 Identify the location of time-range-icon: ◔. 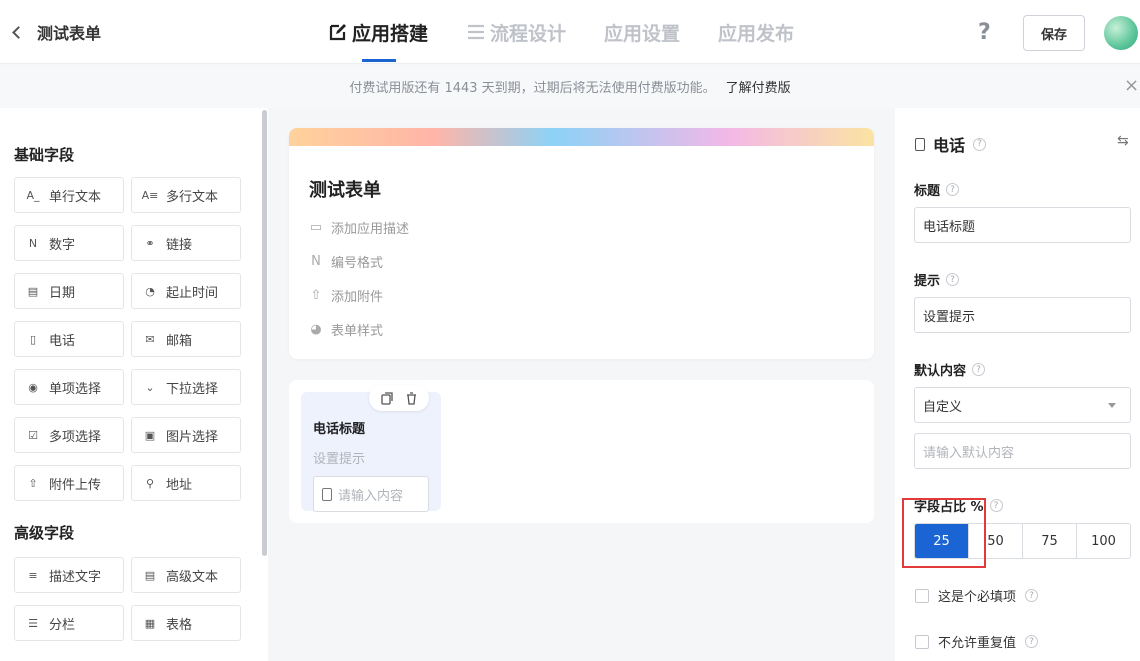
(150, 291).